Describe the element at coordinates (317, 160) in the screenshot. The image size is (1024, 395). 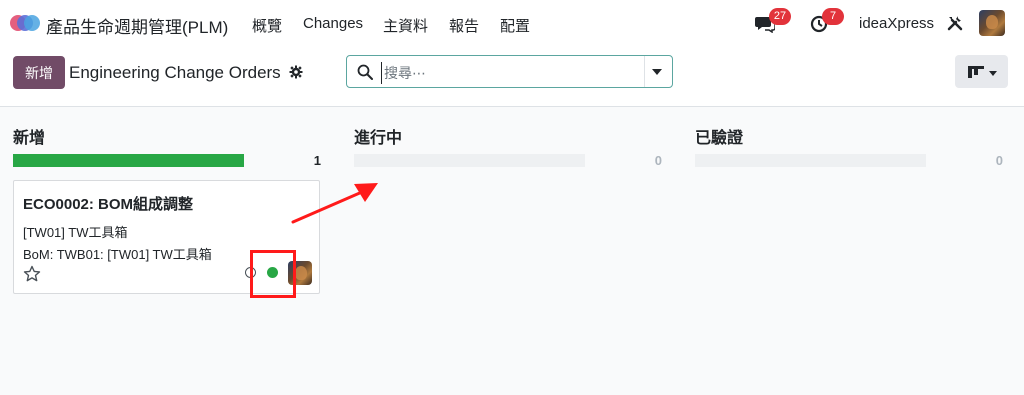
I see `column-count: 1` at that location.